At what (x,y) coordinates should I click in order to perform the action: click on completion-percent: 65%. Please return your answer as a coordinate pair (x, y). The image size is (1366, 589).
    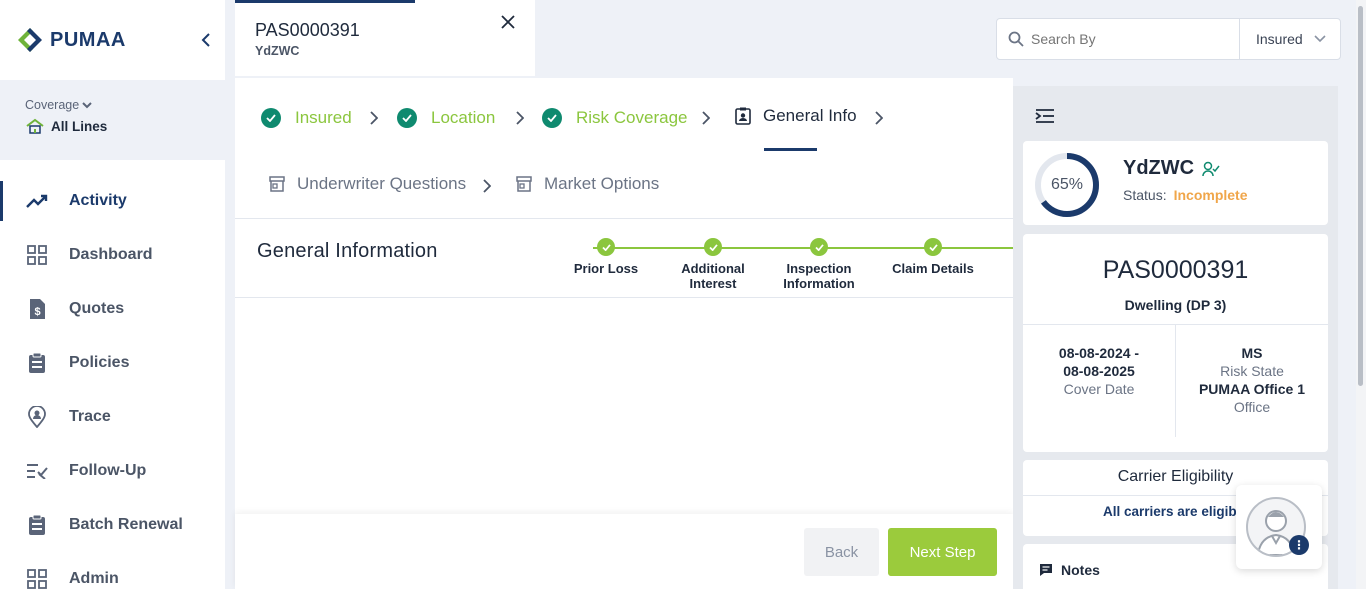
    Looking at the image, I should click on (1067, 184).